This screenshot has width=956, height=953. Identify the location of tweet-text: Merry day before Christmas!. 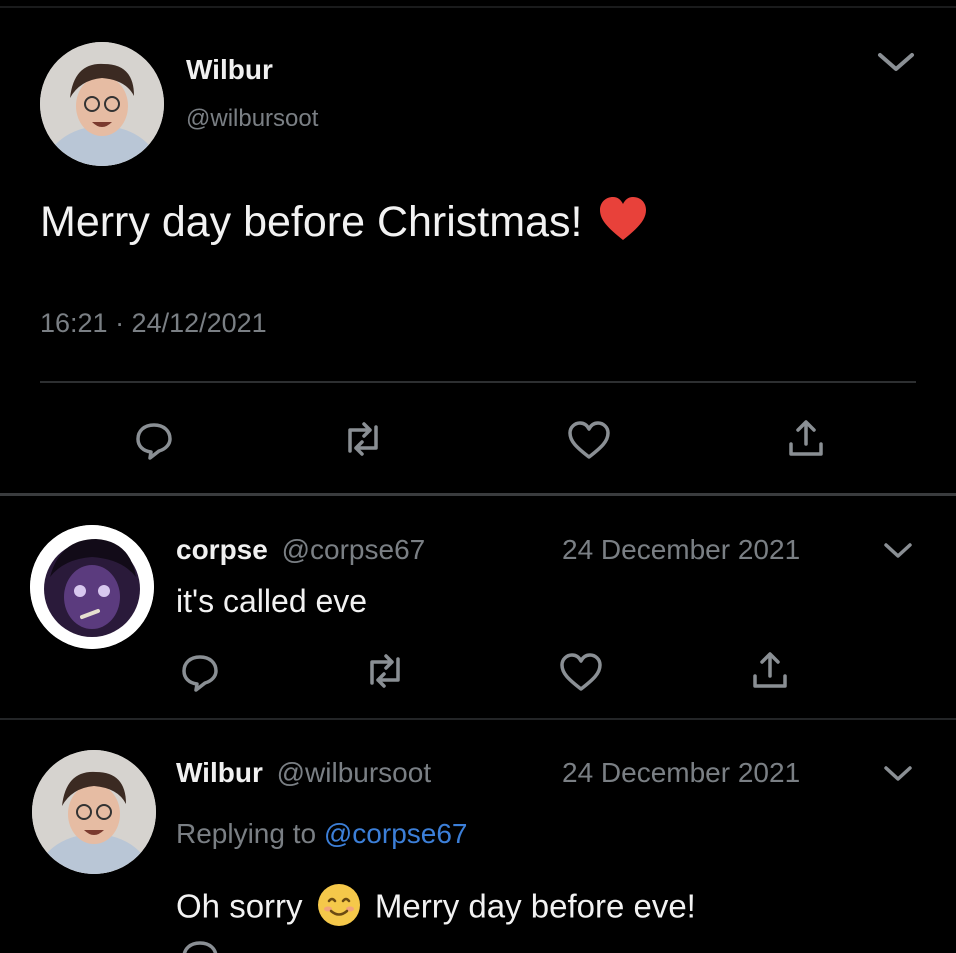
(344, 224).